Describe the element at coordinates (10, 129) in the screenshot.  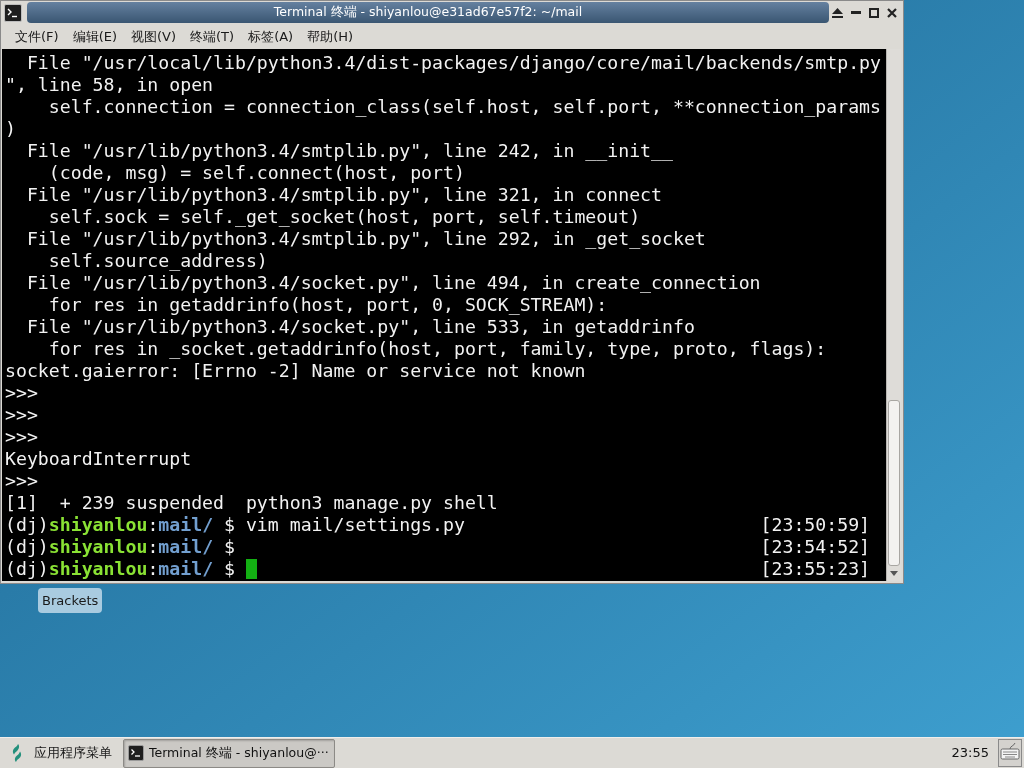
I see `terminal-line: )` at that location.